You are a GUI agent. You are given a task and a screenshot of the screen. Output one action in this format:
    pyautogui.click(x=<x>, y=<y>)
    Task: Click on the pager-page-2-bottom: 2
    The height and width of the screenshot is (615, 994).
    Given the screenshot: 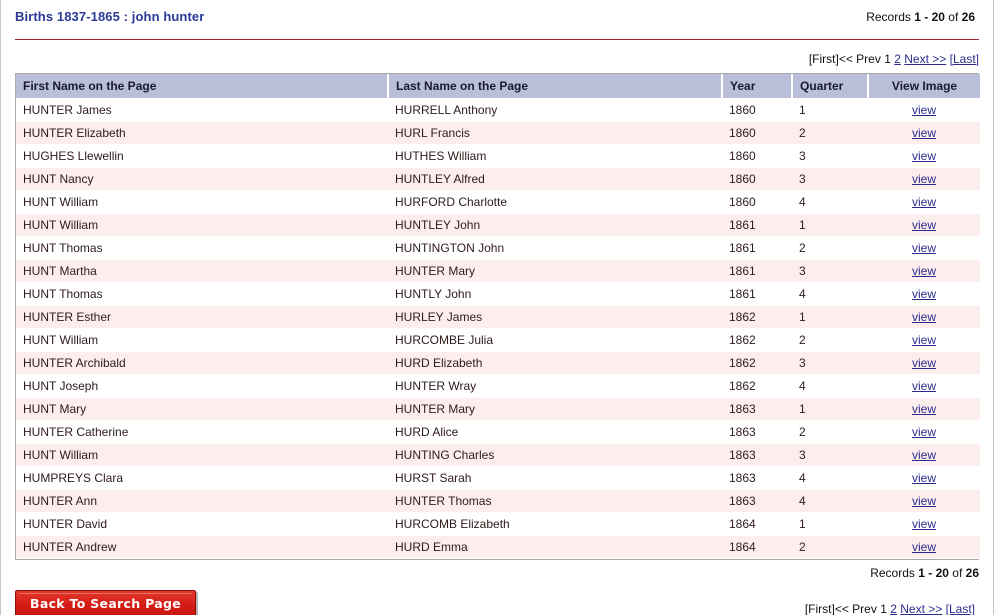 What is the action you would take?
    pyautogui.click(x=893, y=608)
    